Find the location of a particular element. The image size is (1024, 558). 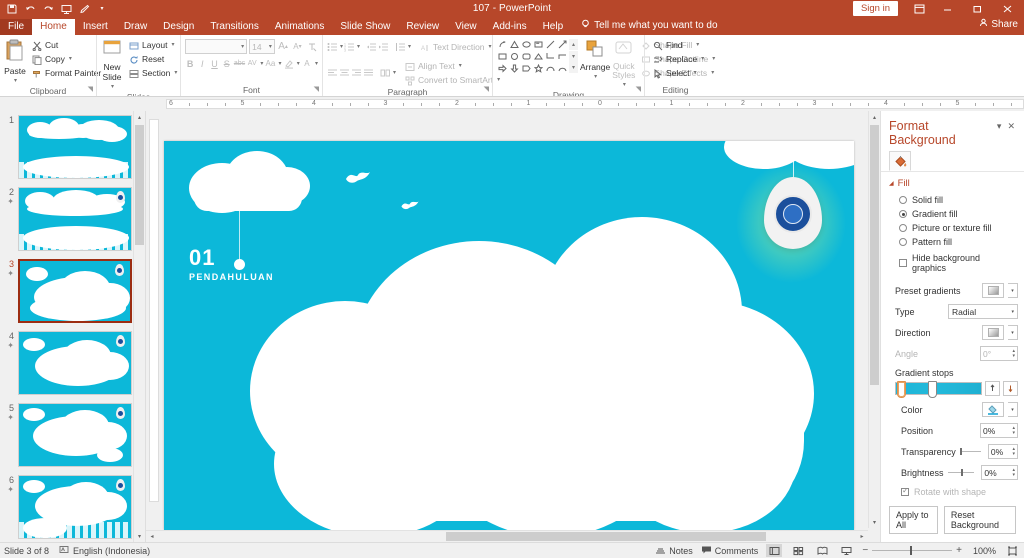

shape-arc-icon is located at coordinates (562, 68).